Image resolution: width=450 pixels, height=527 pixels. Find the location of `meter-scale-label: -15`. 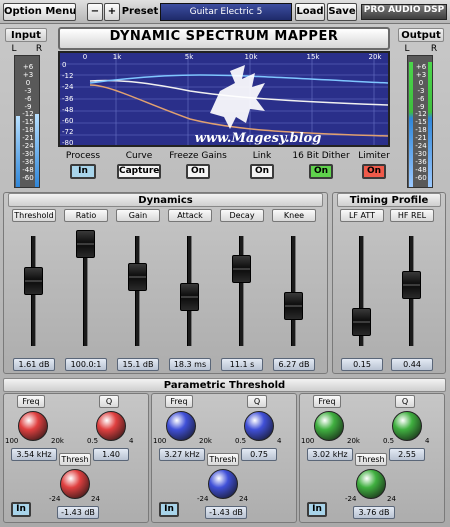

meter-scale-label: -15 is located at coordinates (28, 122).